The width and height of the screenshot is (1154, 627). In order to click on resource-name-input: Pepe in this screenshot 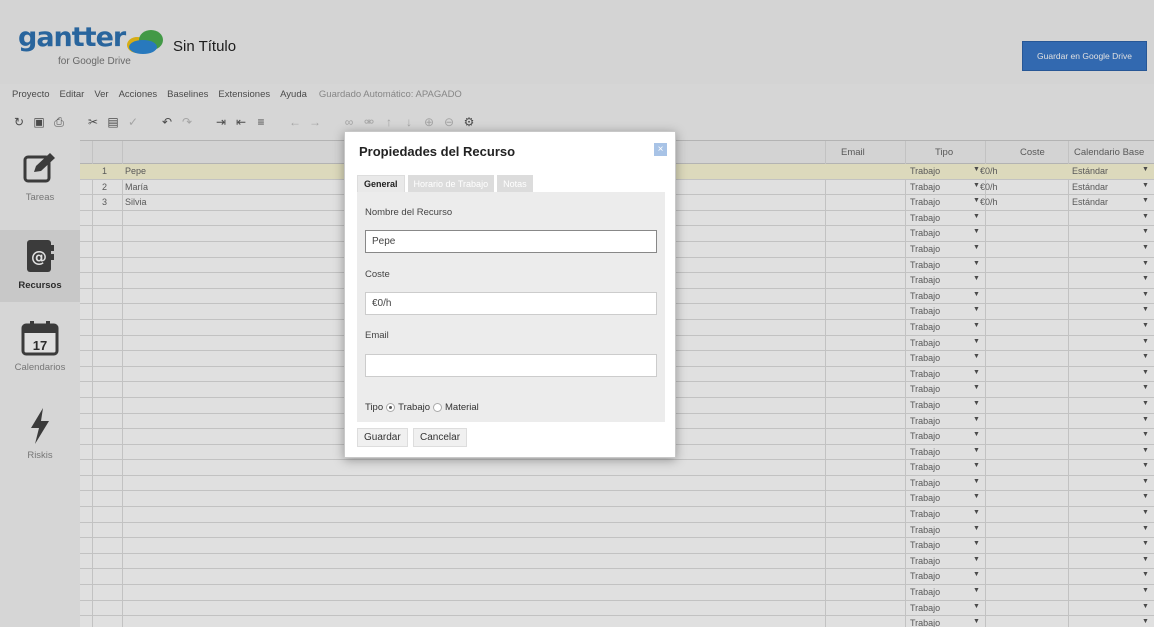, I will do `click(511, 241)`.